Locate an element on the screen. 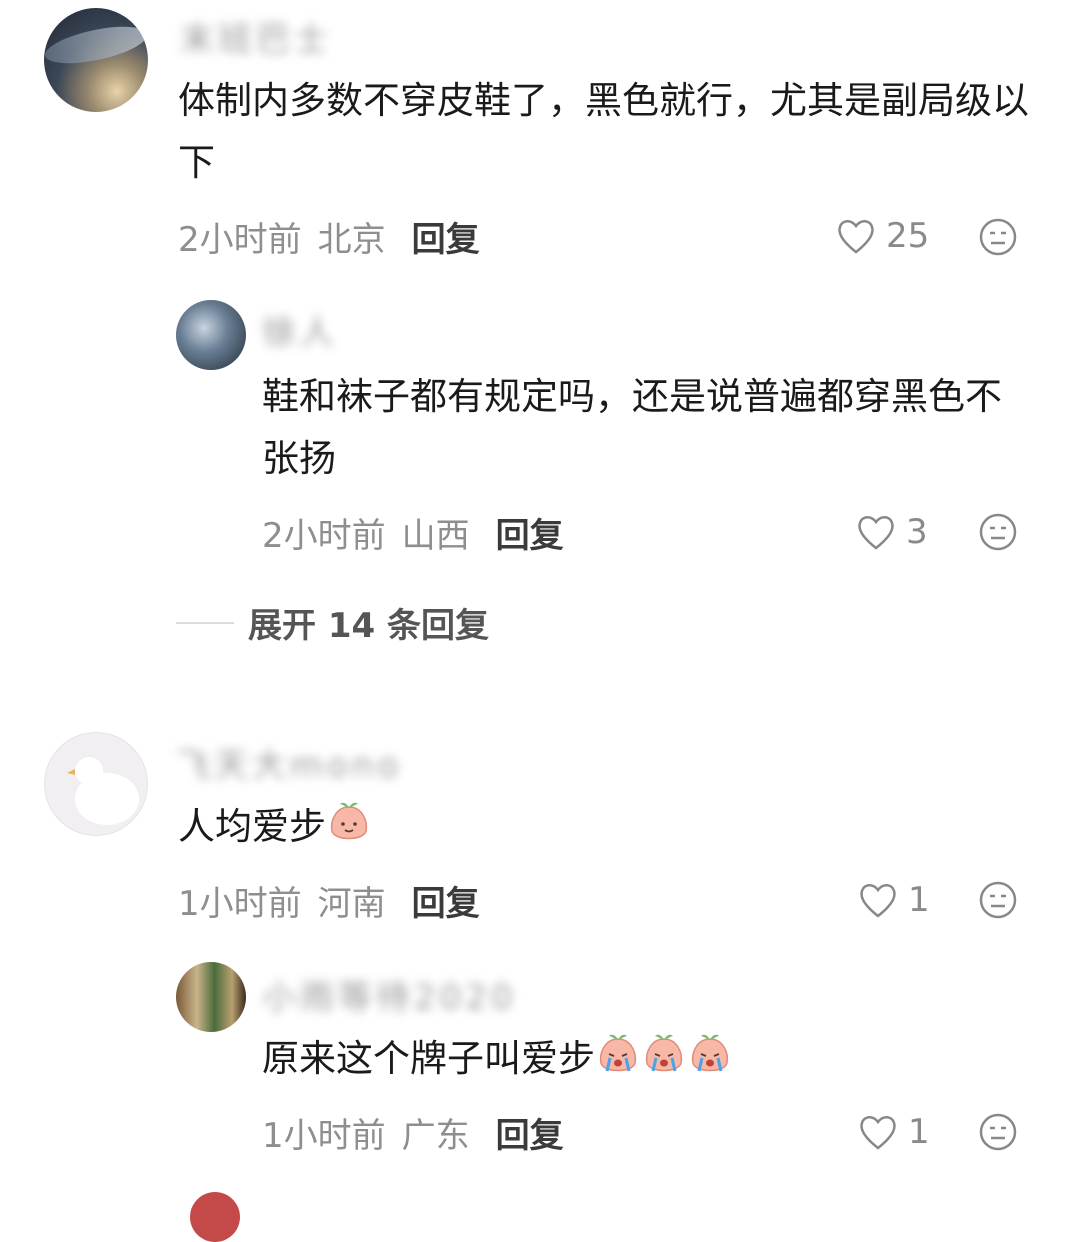 This screenshot has width=1080, height=1242. like-button: 3 is located at coordinates (892, 532).